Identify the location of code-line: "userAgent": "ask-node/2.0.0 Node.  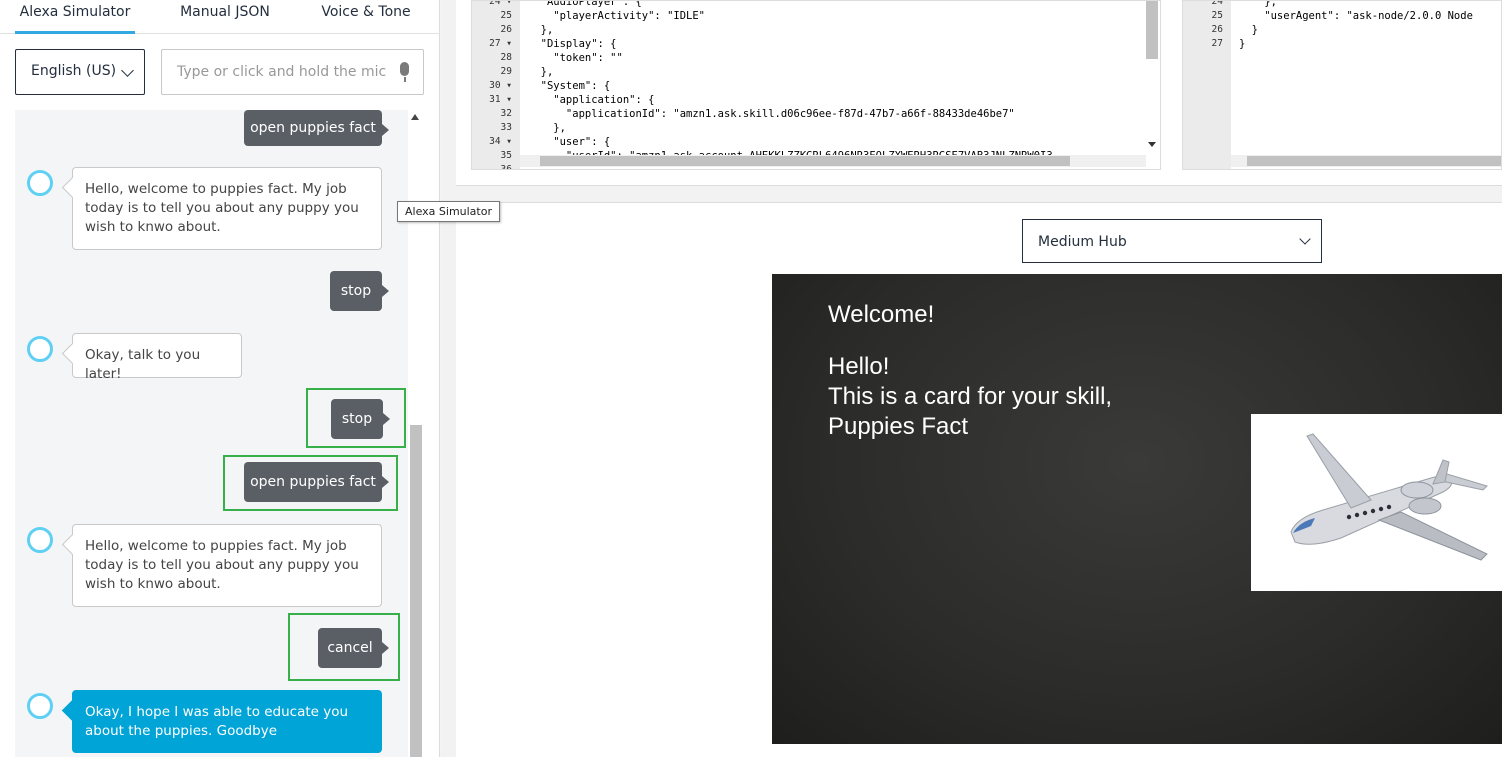
(1356, 16).